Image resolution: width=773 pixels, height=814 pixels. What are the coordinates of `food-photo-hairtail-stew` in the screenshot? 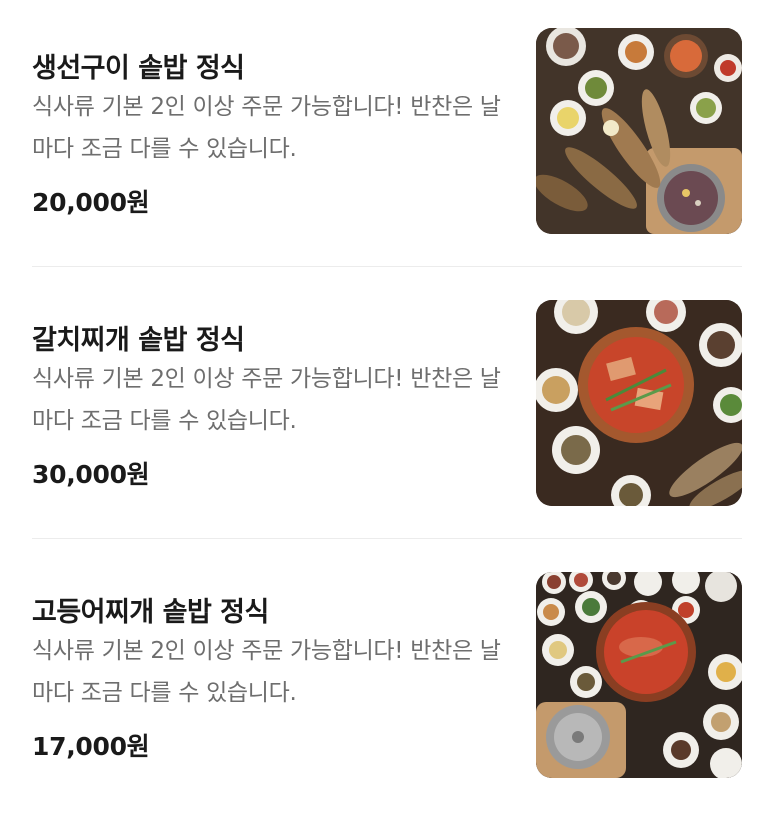 It's located at (639, 403).